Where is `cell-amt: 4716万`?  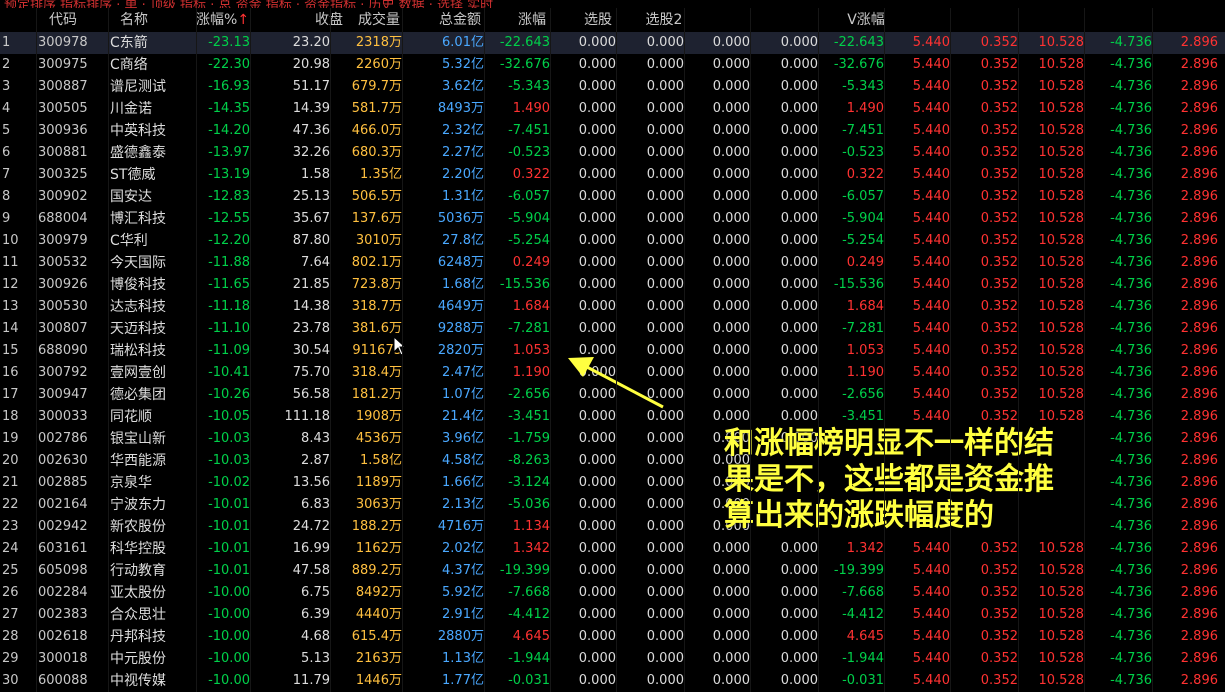
cell-amt: 4716万 is located at coordinates (444, 527).